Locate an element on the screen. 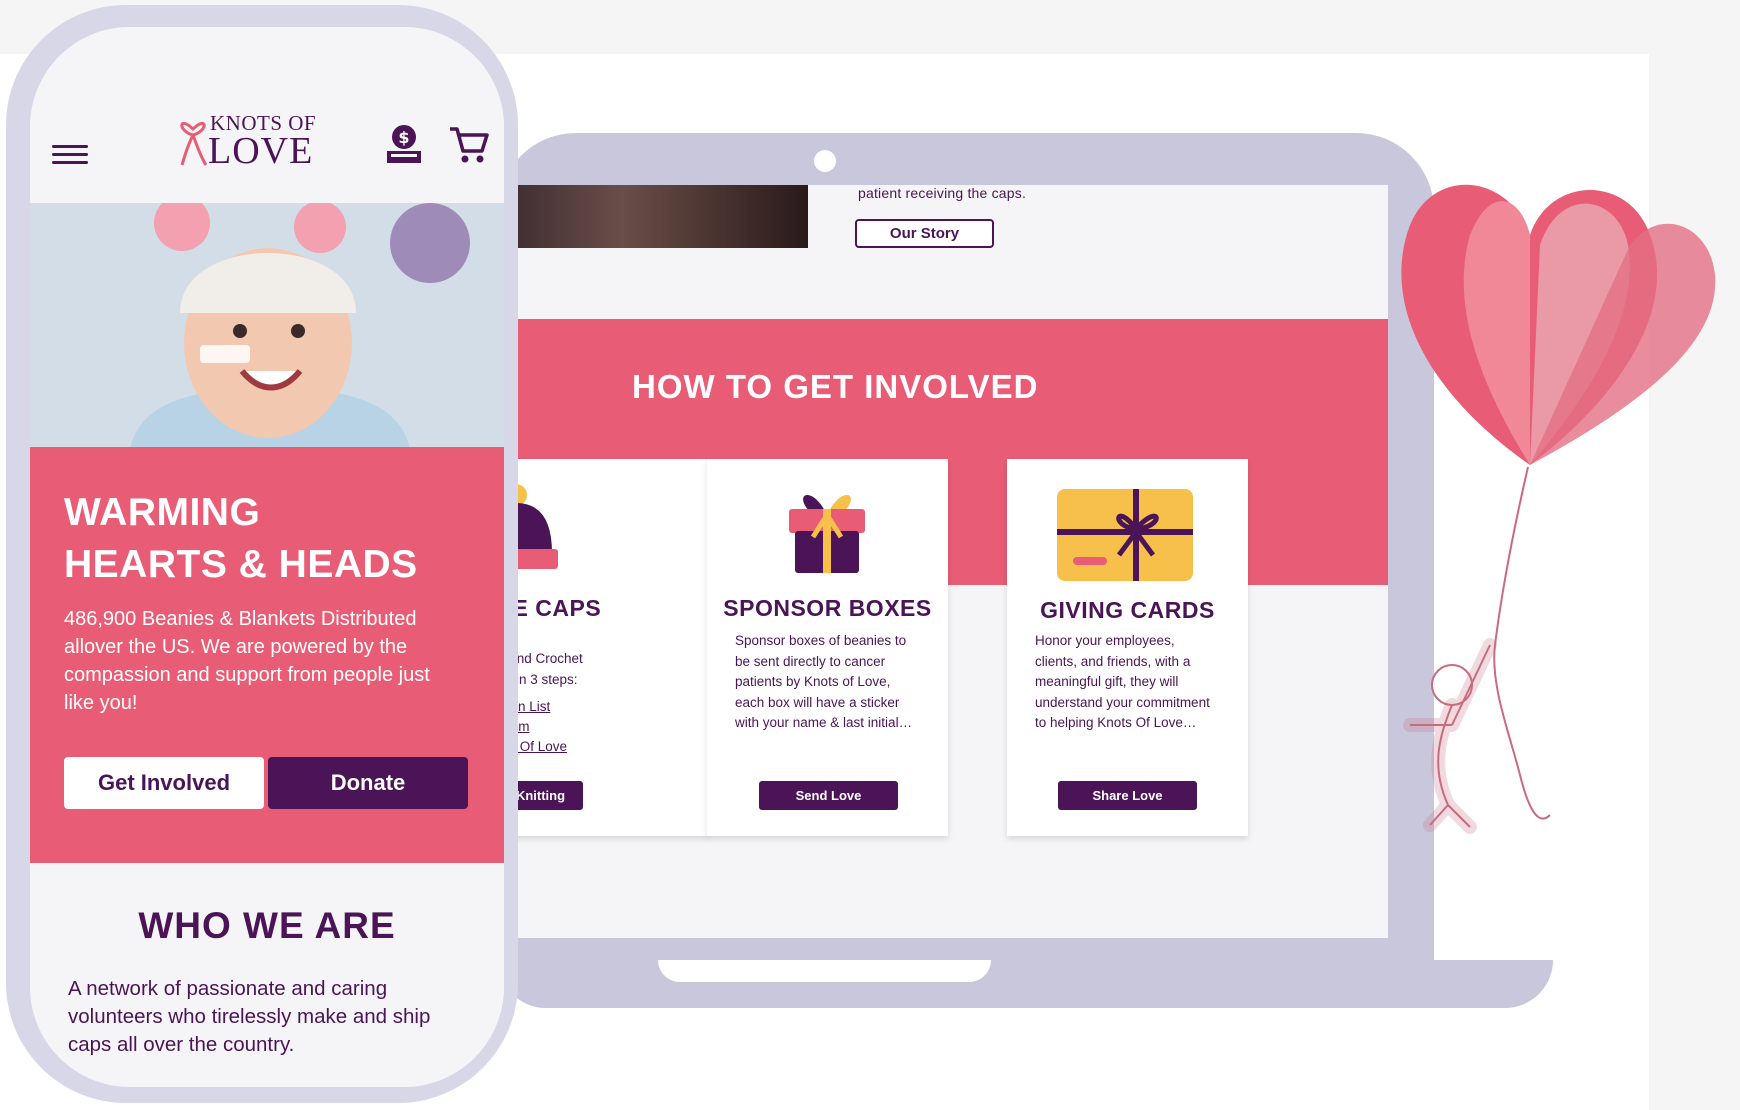 The width and height of the screenshot is (1740, 1110). hero-title: WARMING HEARTS & HEADS is located at coordinates (274, 539).